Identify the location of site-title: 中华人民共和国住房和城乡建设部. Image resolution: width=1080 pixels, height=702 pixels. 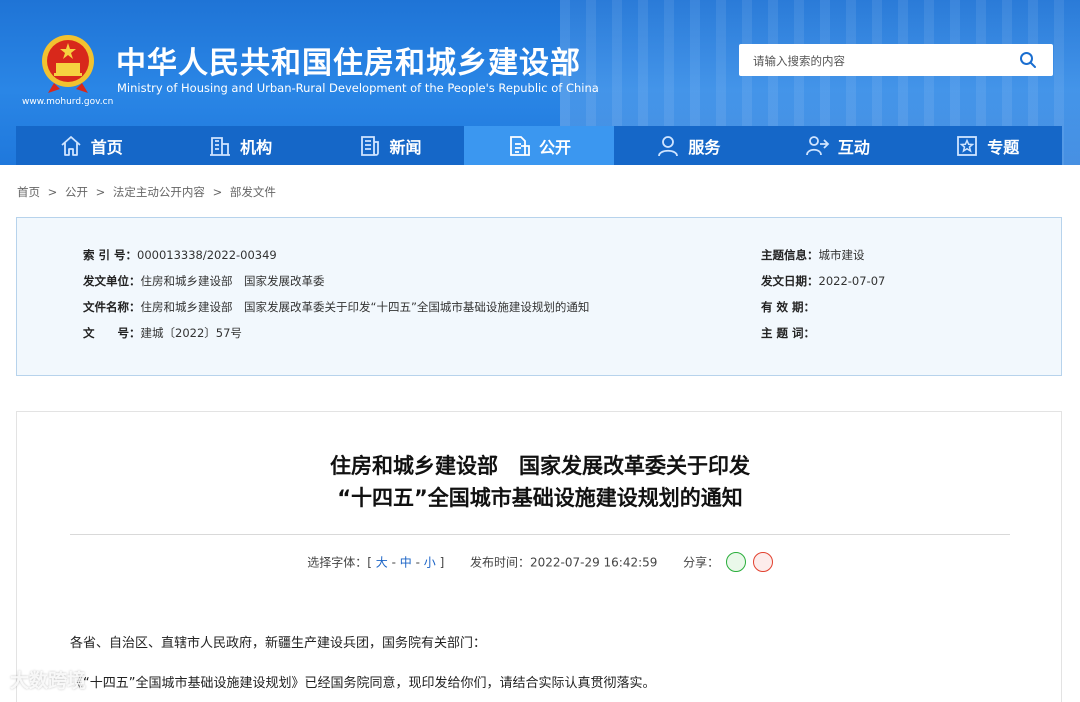
(348, 60).